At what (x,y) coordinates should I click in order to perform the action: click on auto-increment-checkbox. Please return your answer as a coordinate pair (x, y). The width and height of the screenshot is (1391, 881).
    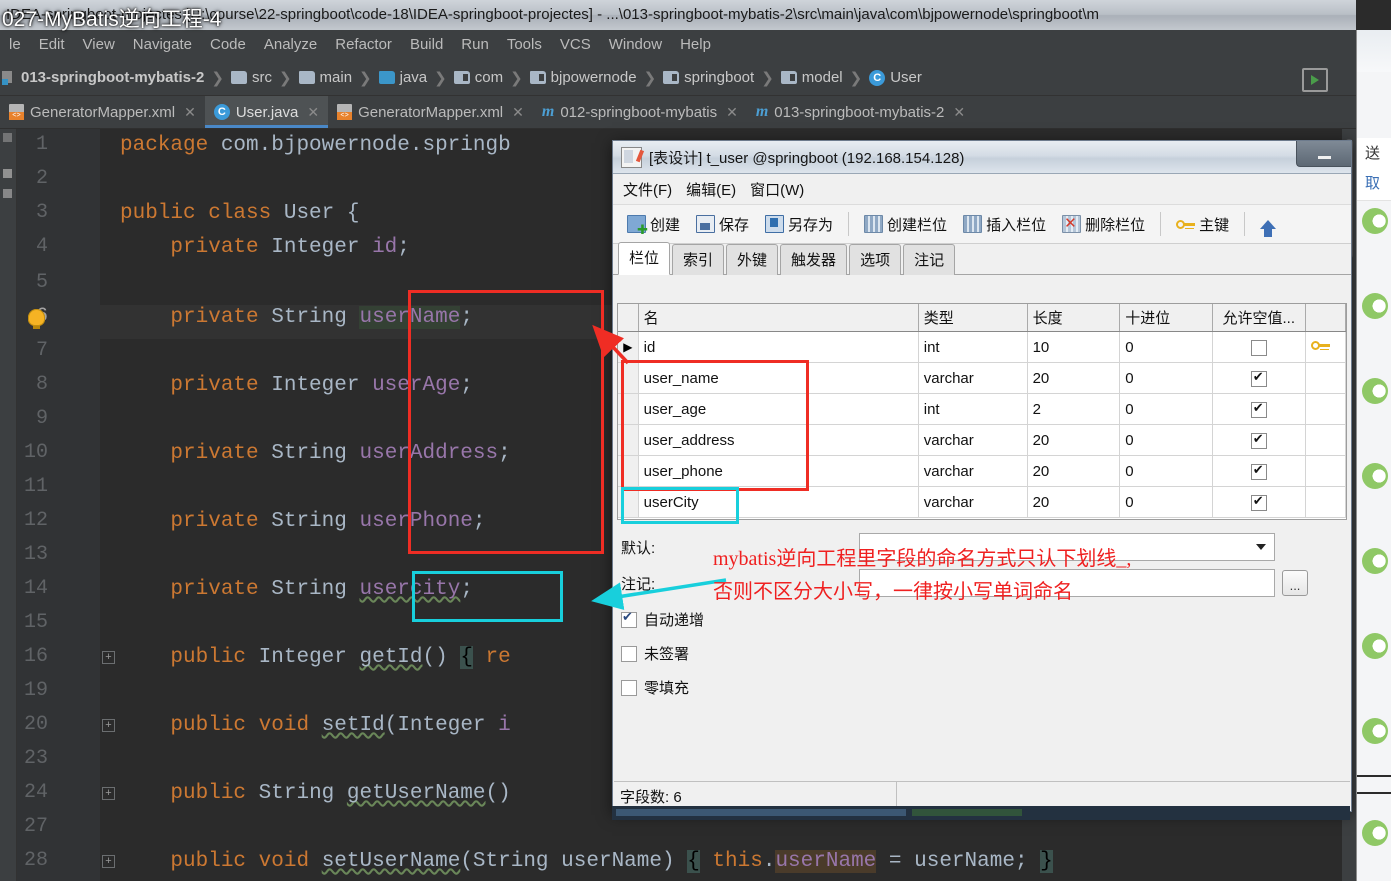
    Looking at the image, I should click on (629, 618).